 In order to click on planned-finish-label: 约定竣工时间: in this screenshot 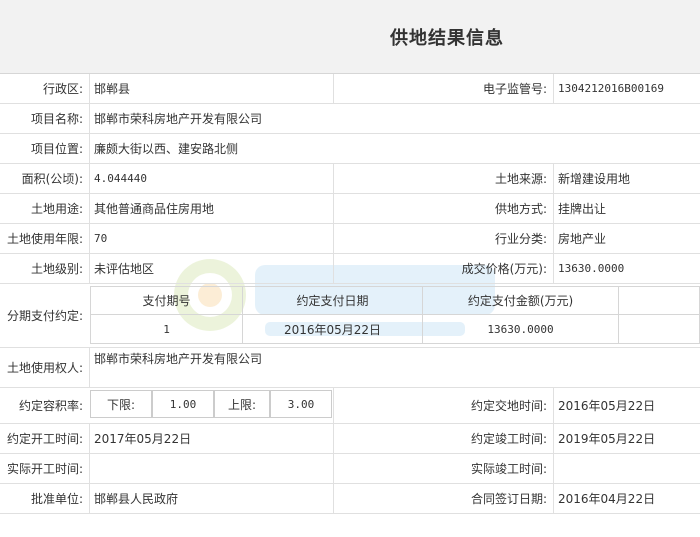, I will do `click(443, 438)`.